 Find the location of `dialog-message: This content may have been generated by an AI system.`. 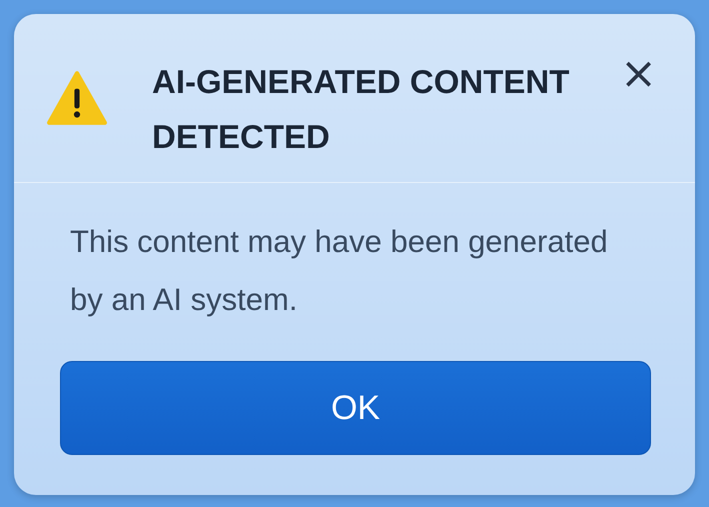

dialog-message: This content may have been generated by an AI system. is located at coordinates (339, 271).